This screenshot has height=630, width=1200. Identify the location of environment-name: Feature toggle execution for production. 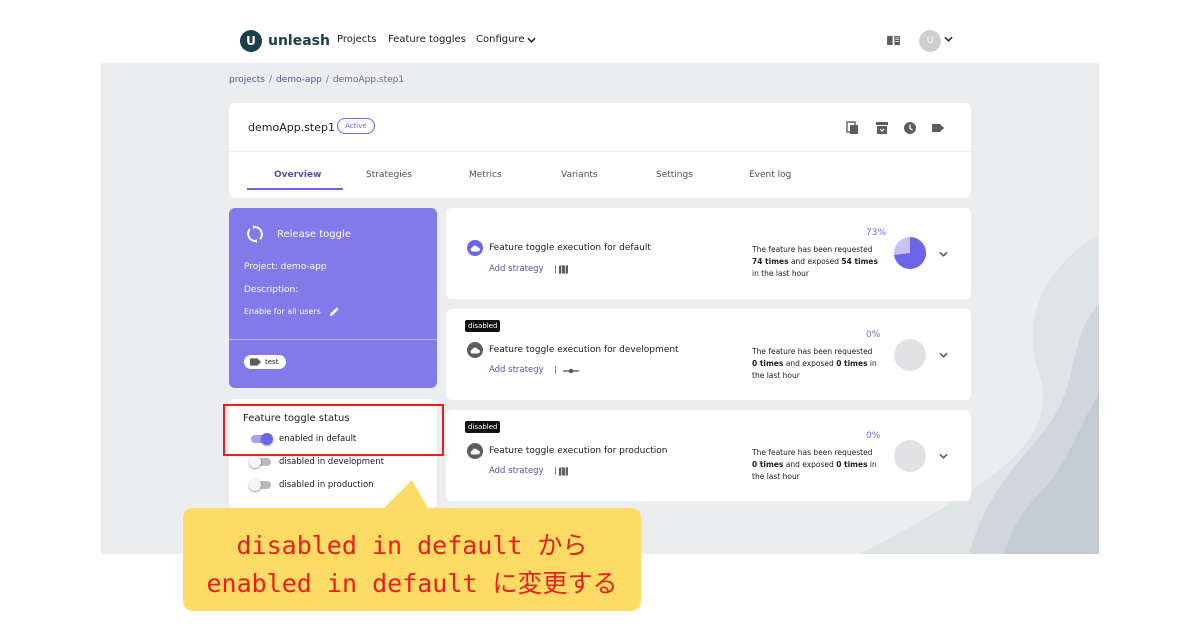
(578, 451).